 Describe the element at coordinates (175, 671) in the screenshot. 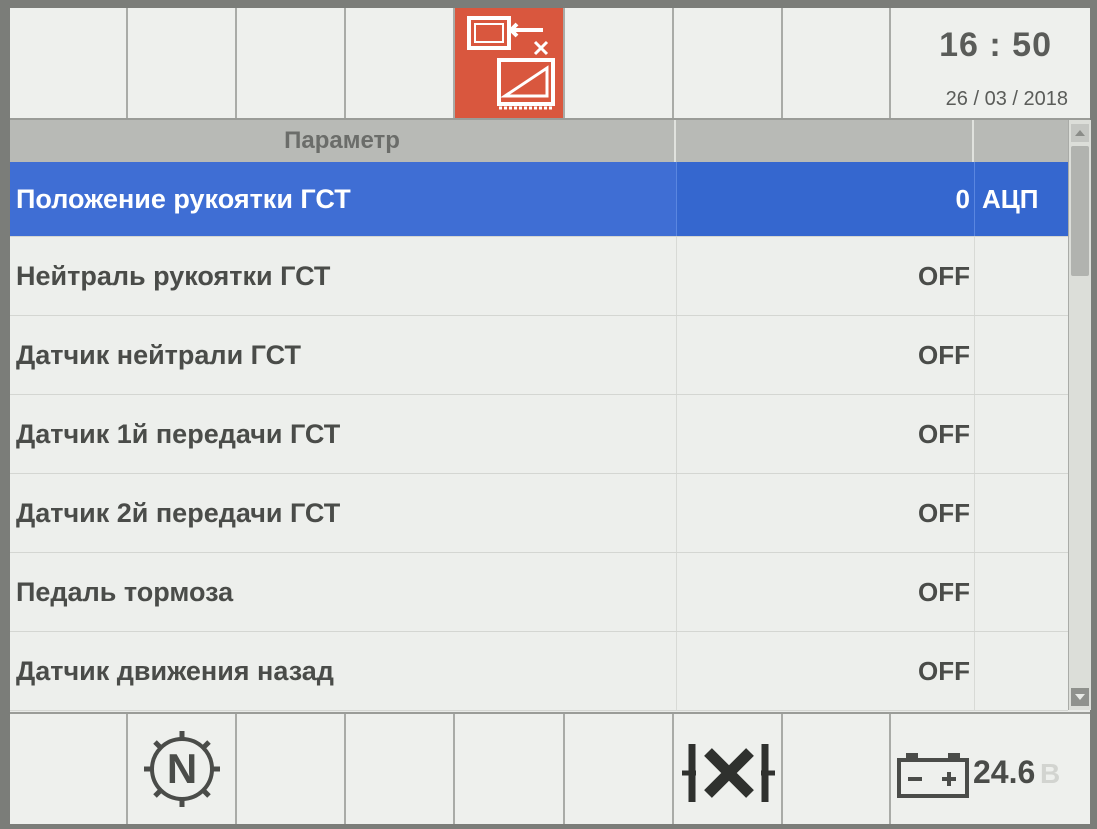

I see `row-parameter: Датчик движения назад` at that location.